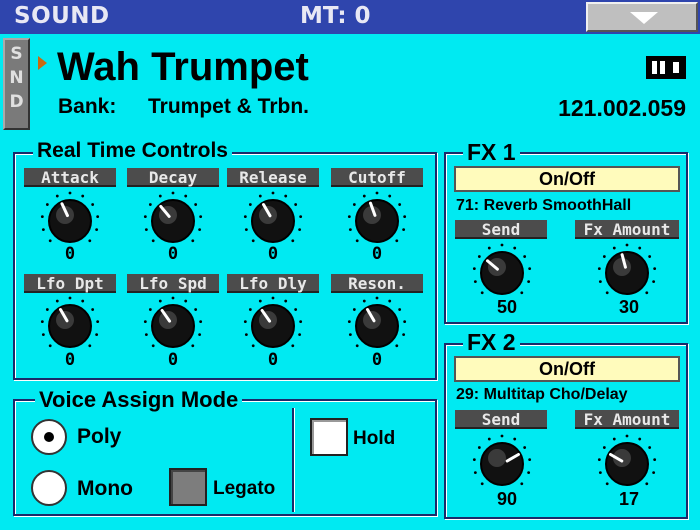  I want to click on rt-label: Release, so click(273, 177).